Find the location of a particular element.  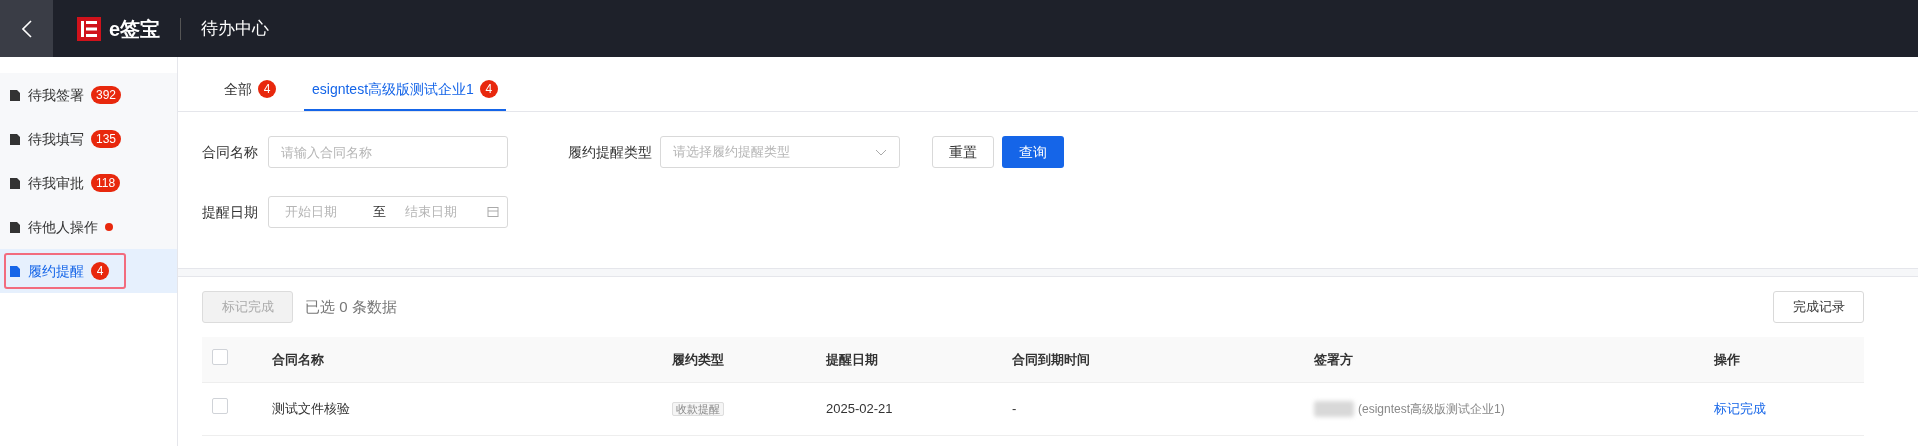

sidebar-item: 待他人操作 is located at coordinates (88, 227).